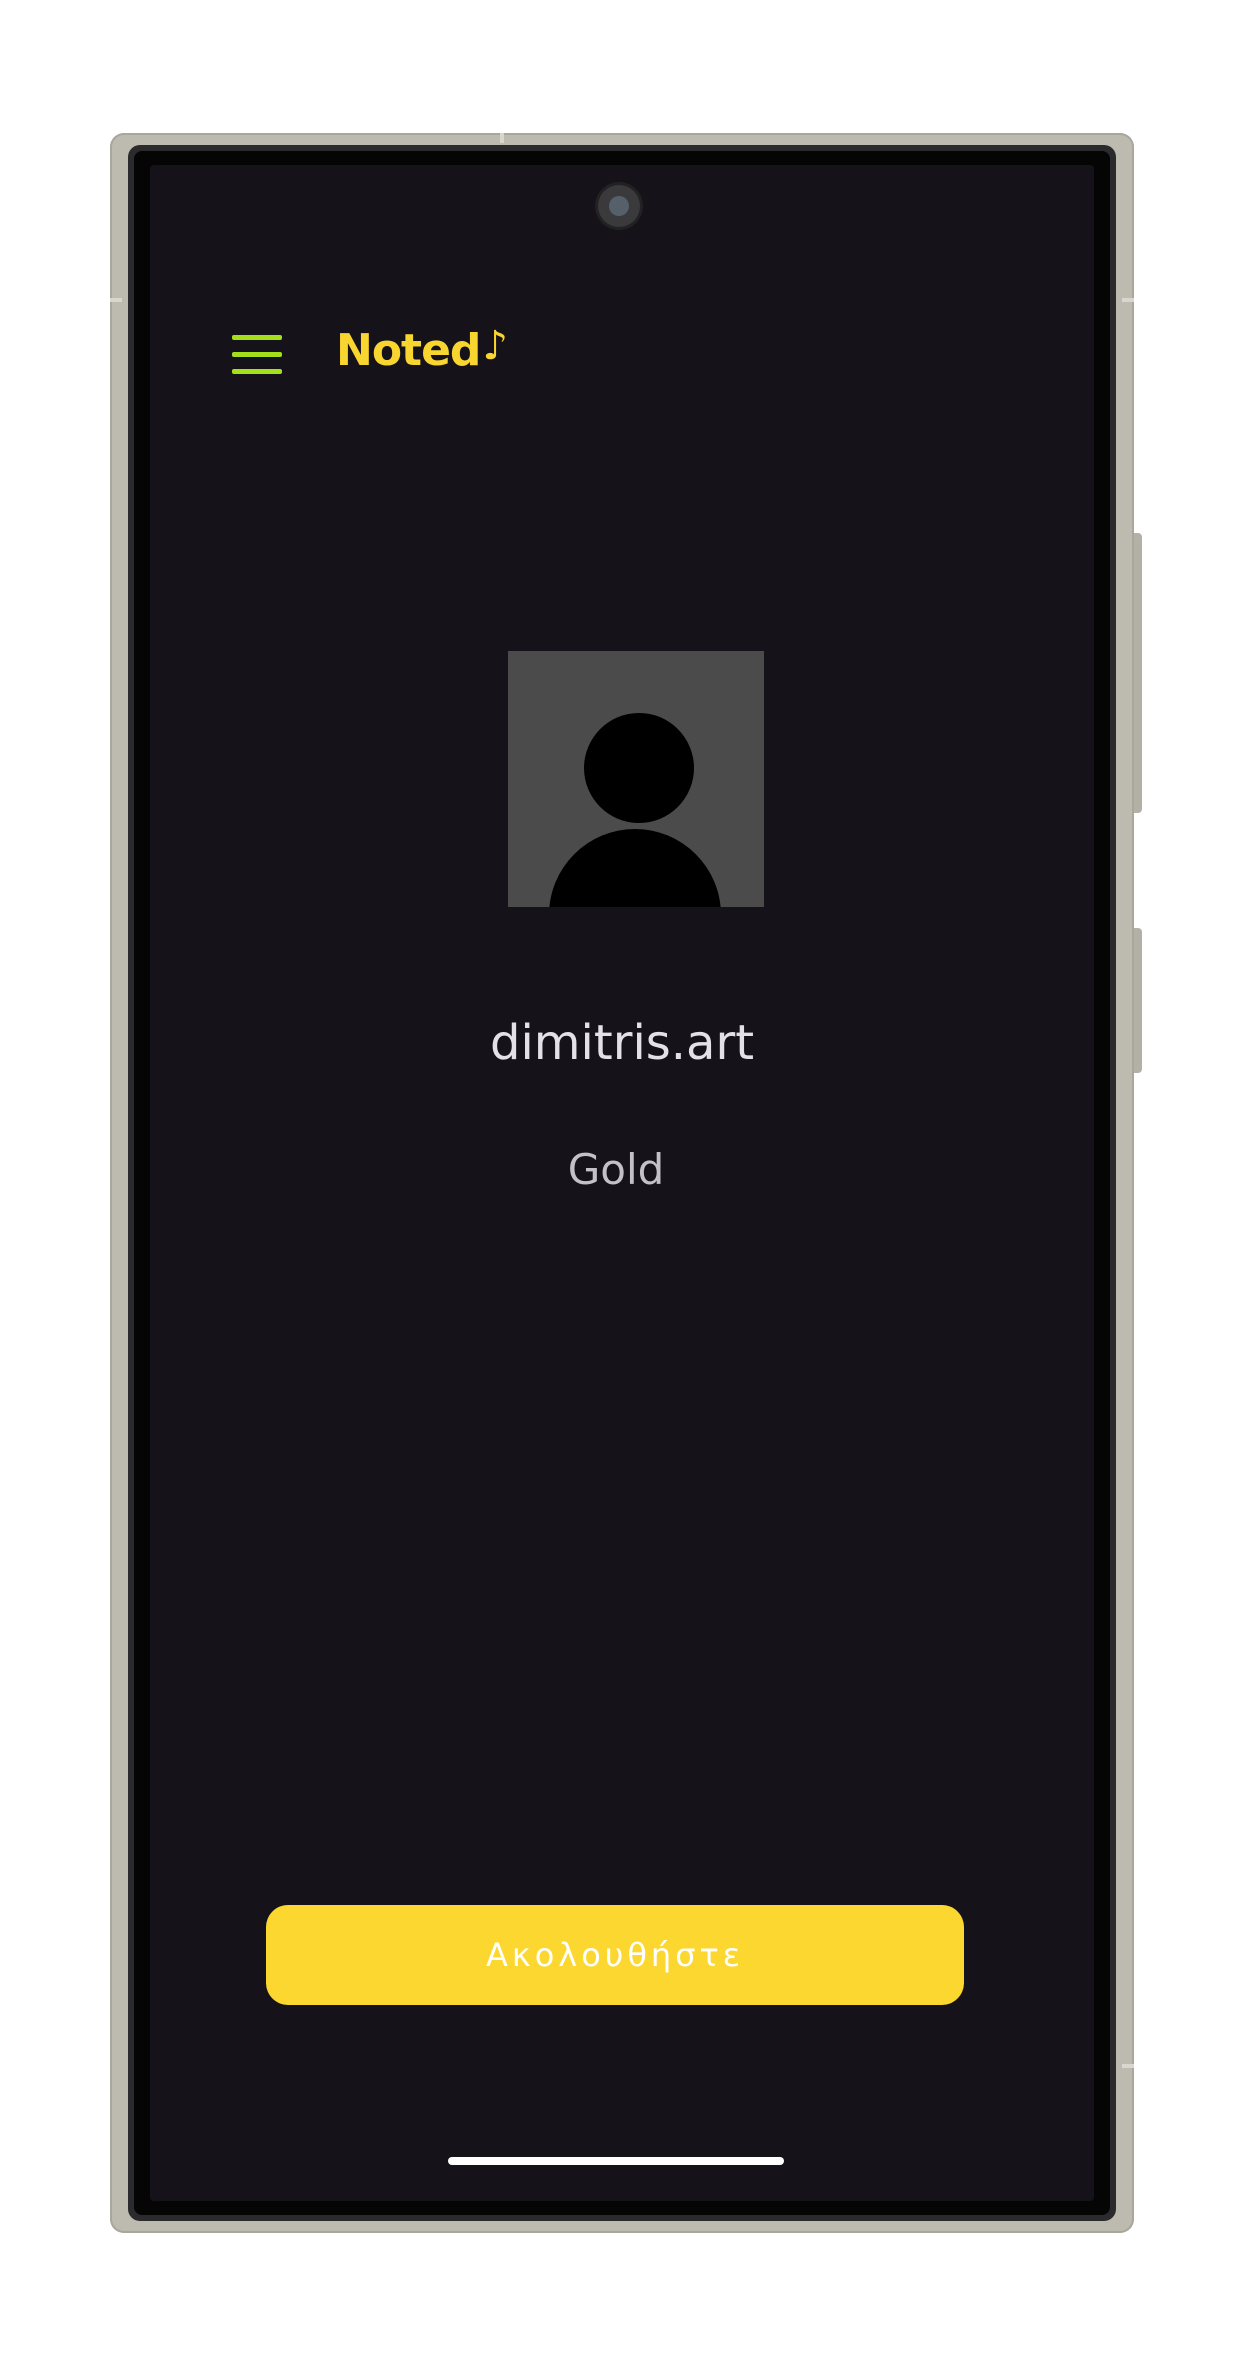  Describe the element at coordinates (1138, 1000) in the screenshot. I see `power-button` at that location.